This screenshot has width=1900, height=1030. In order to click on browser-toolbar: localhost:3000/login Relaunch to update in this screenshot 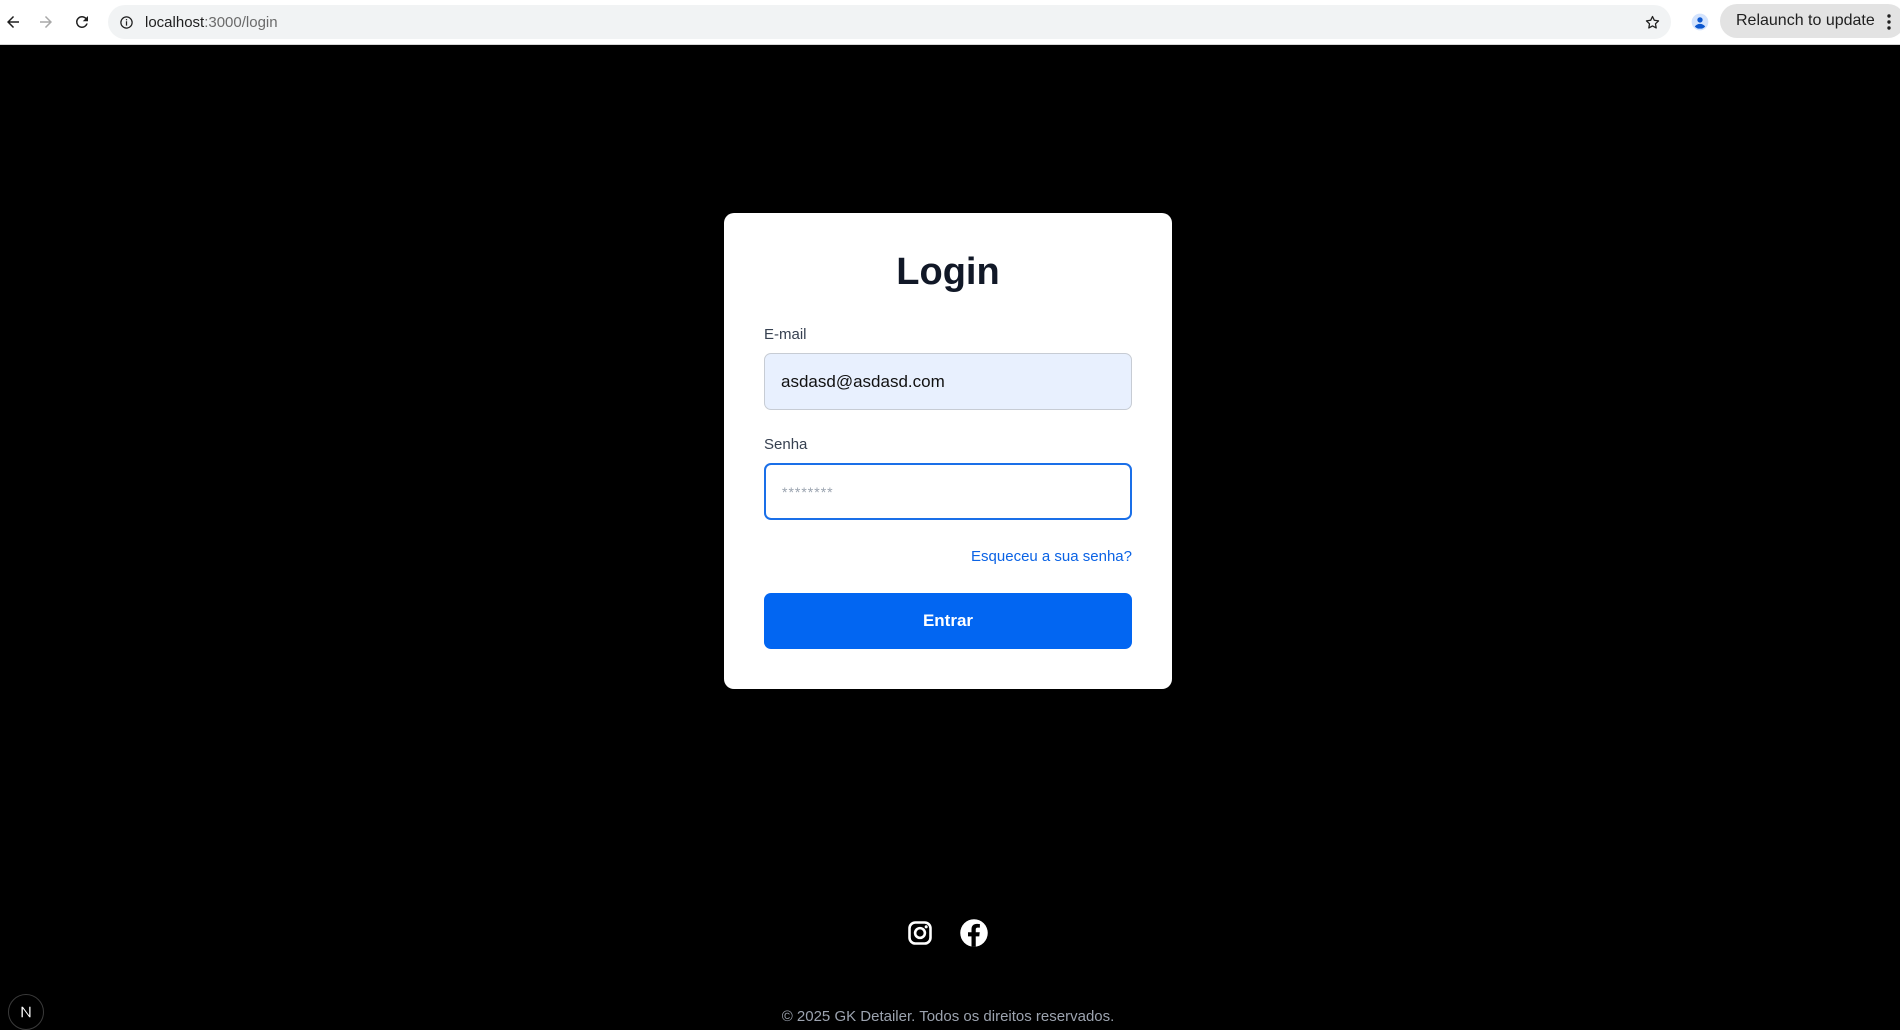, I will do `click(950, 22)`.